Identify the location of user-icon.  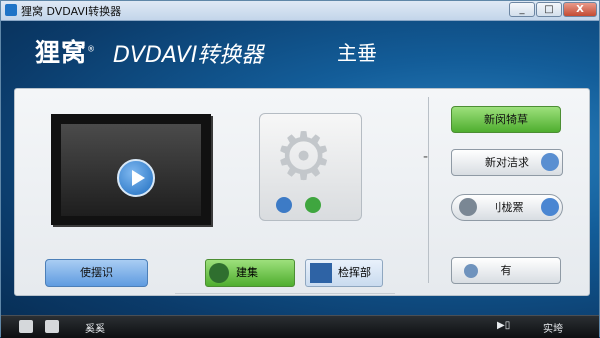
(468, 207).